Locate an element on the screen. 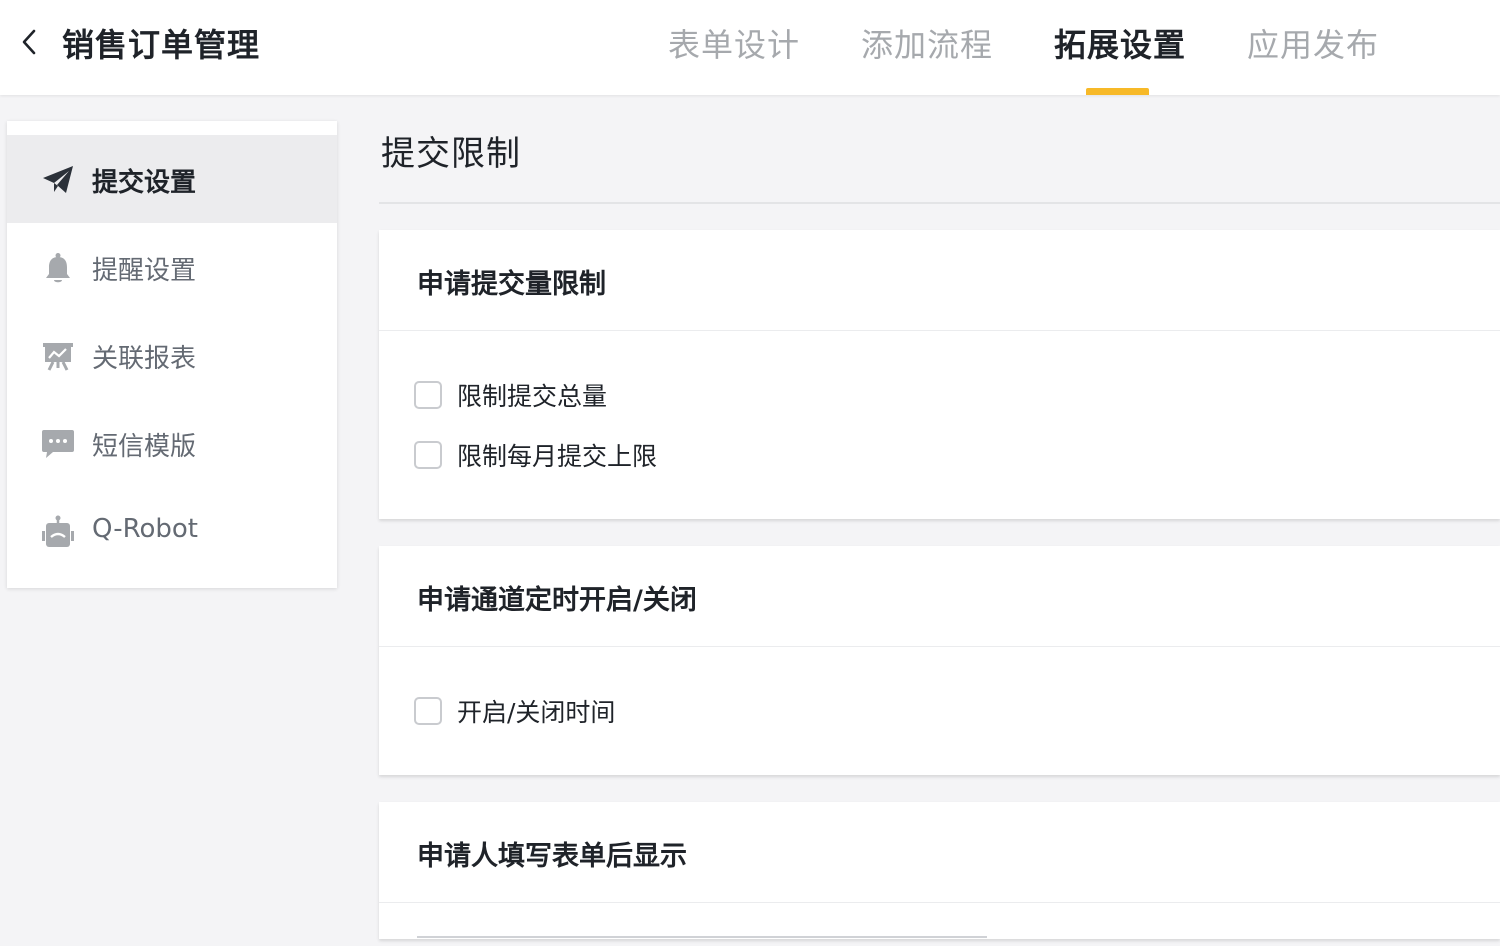  bell-icon is located at coordinates (58, 268).